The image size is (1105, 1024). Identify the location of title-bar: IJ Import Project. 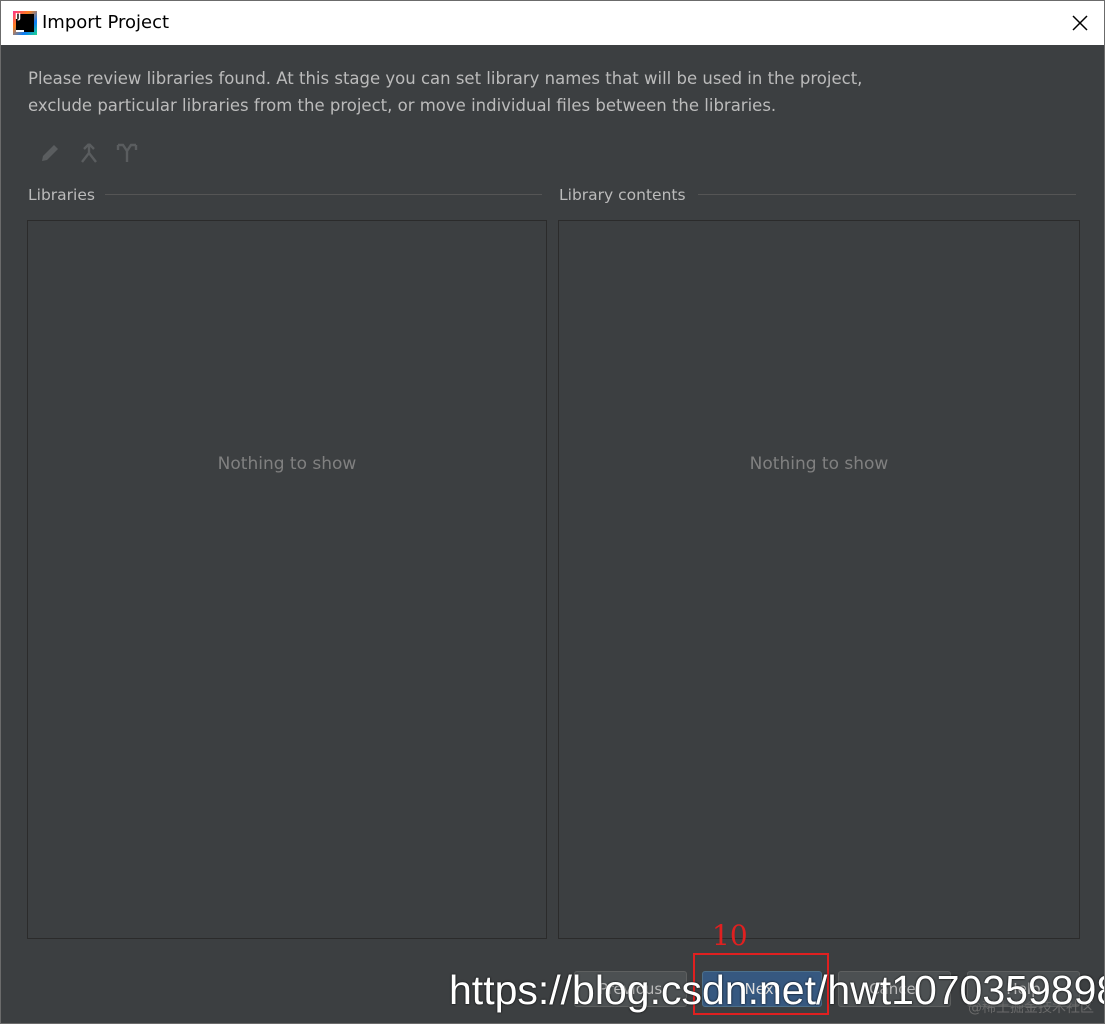
(552, 23).